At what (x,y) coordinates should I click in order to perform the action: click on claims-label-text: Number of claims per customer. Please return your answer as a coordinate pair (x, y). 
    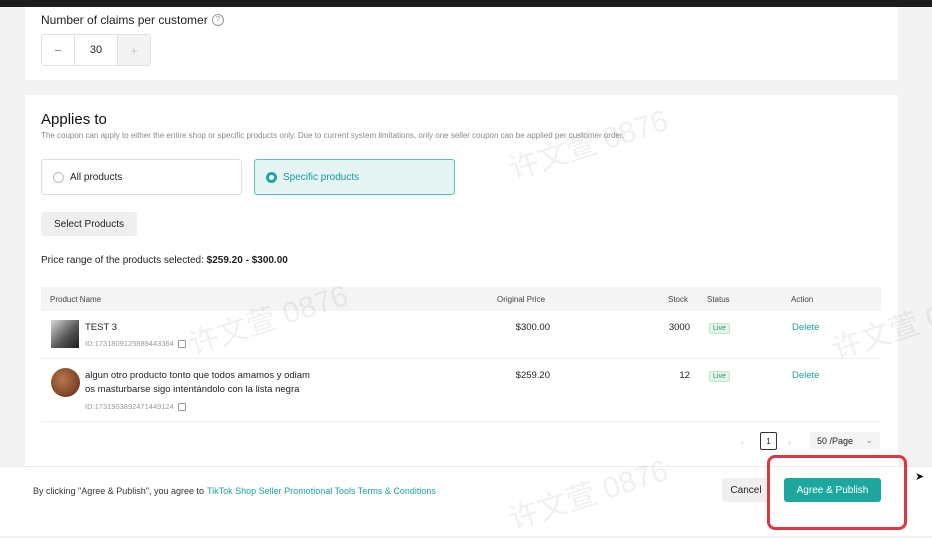
    Looking at the image, I should click on (124, 20).